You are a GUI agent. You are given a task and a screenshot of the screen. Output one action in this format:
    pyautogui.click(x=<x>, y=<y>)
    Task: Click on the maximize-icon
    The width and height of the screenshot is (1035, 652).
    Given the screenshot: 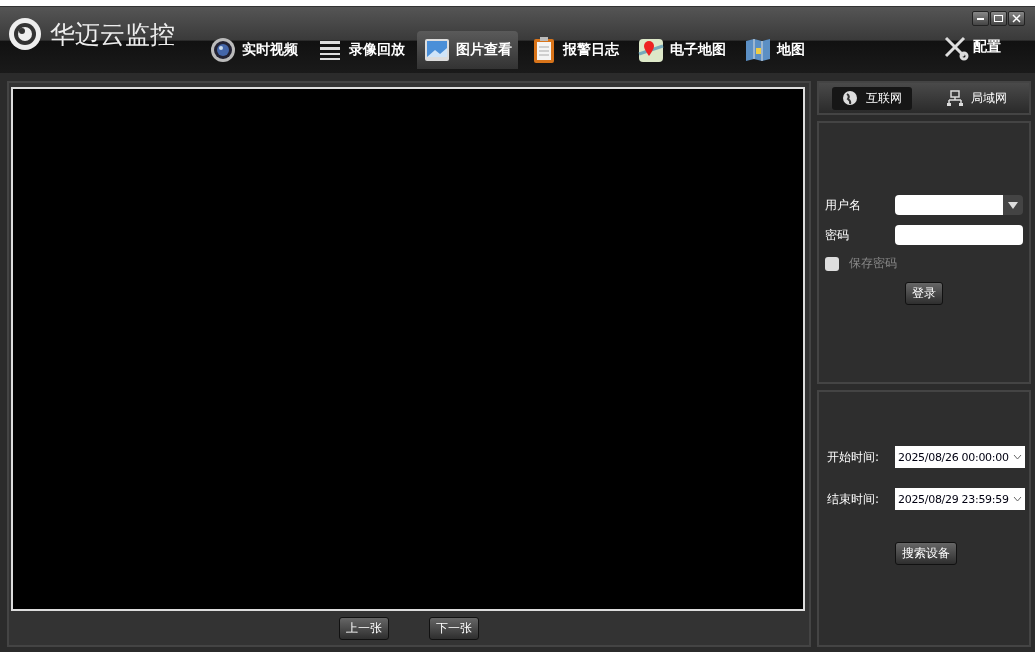 What is the action you would take?
    pyautogui.click(x=998, y=18)
    